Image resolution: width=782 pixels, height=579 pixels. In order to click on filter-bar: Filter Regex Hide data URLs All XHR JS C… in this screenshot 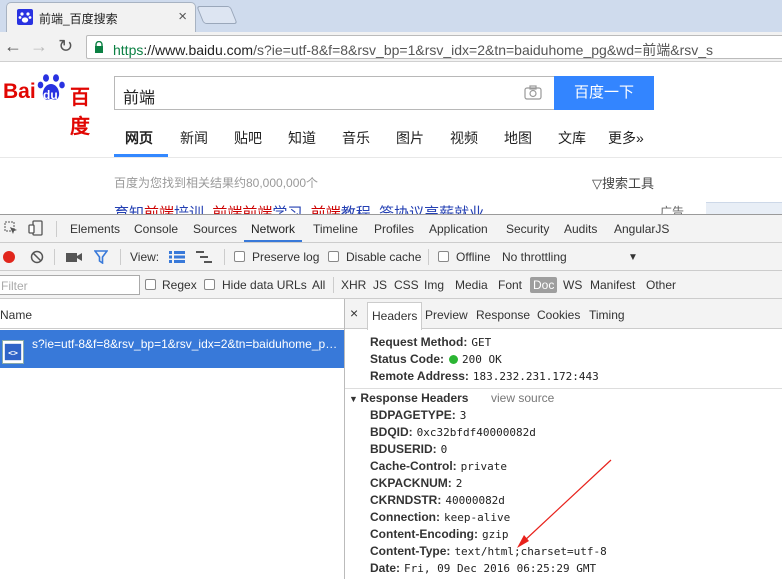, I will do `click(391, 285)`.